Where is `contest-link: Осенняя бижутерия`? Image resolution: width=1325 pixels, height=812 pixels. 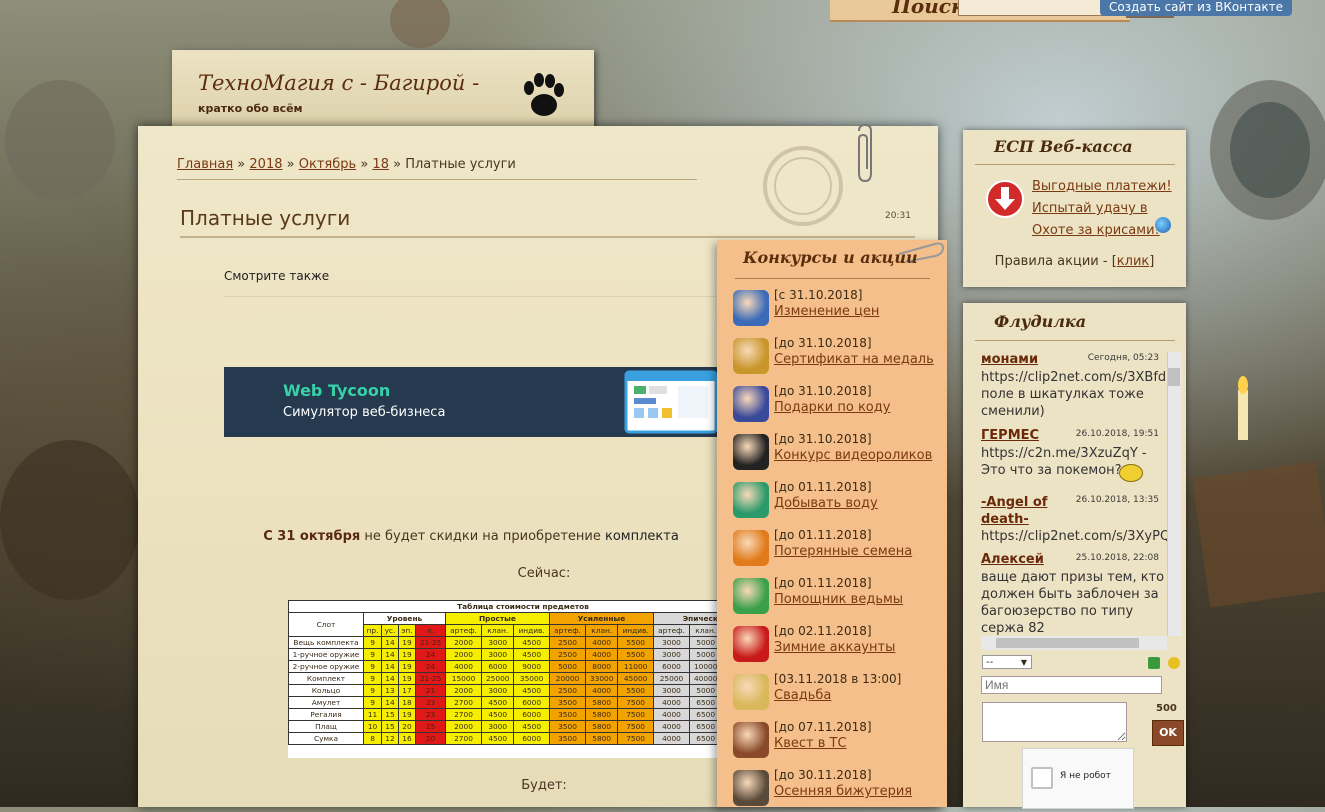
contest-link: Осенняя бижутерия is located at coordinates (843, 791).